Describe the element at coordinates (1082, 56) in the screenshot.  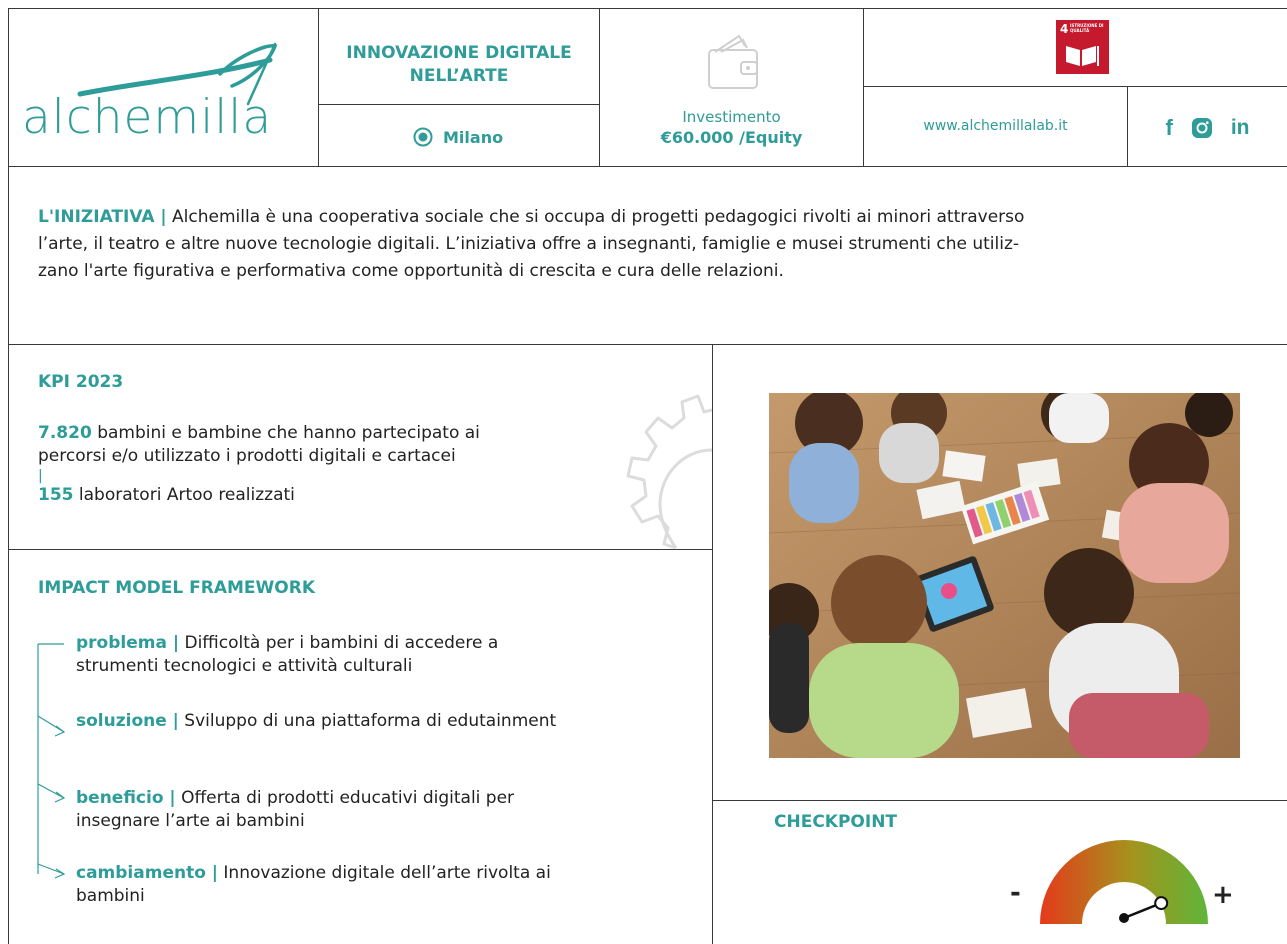
I see `book-icon` at that location.